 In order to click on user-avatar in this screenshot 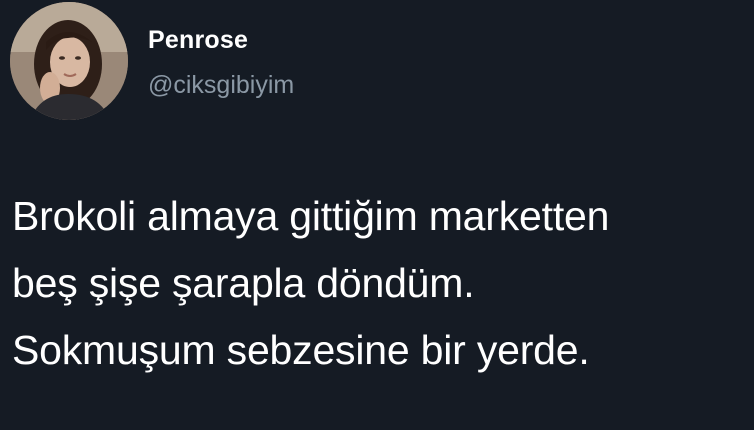, I will do `click(69, 61)`.